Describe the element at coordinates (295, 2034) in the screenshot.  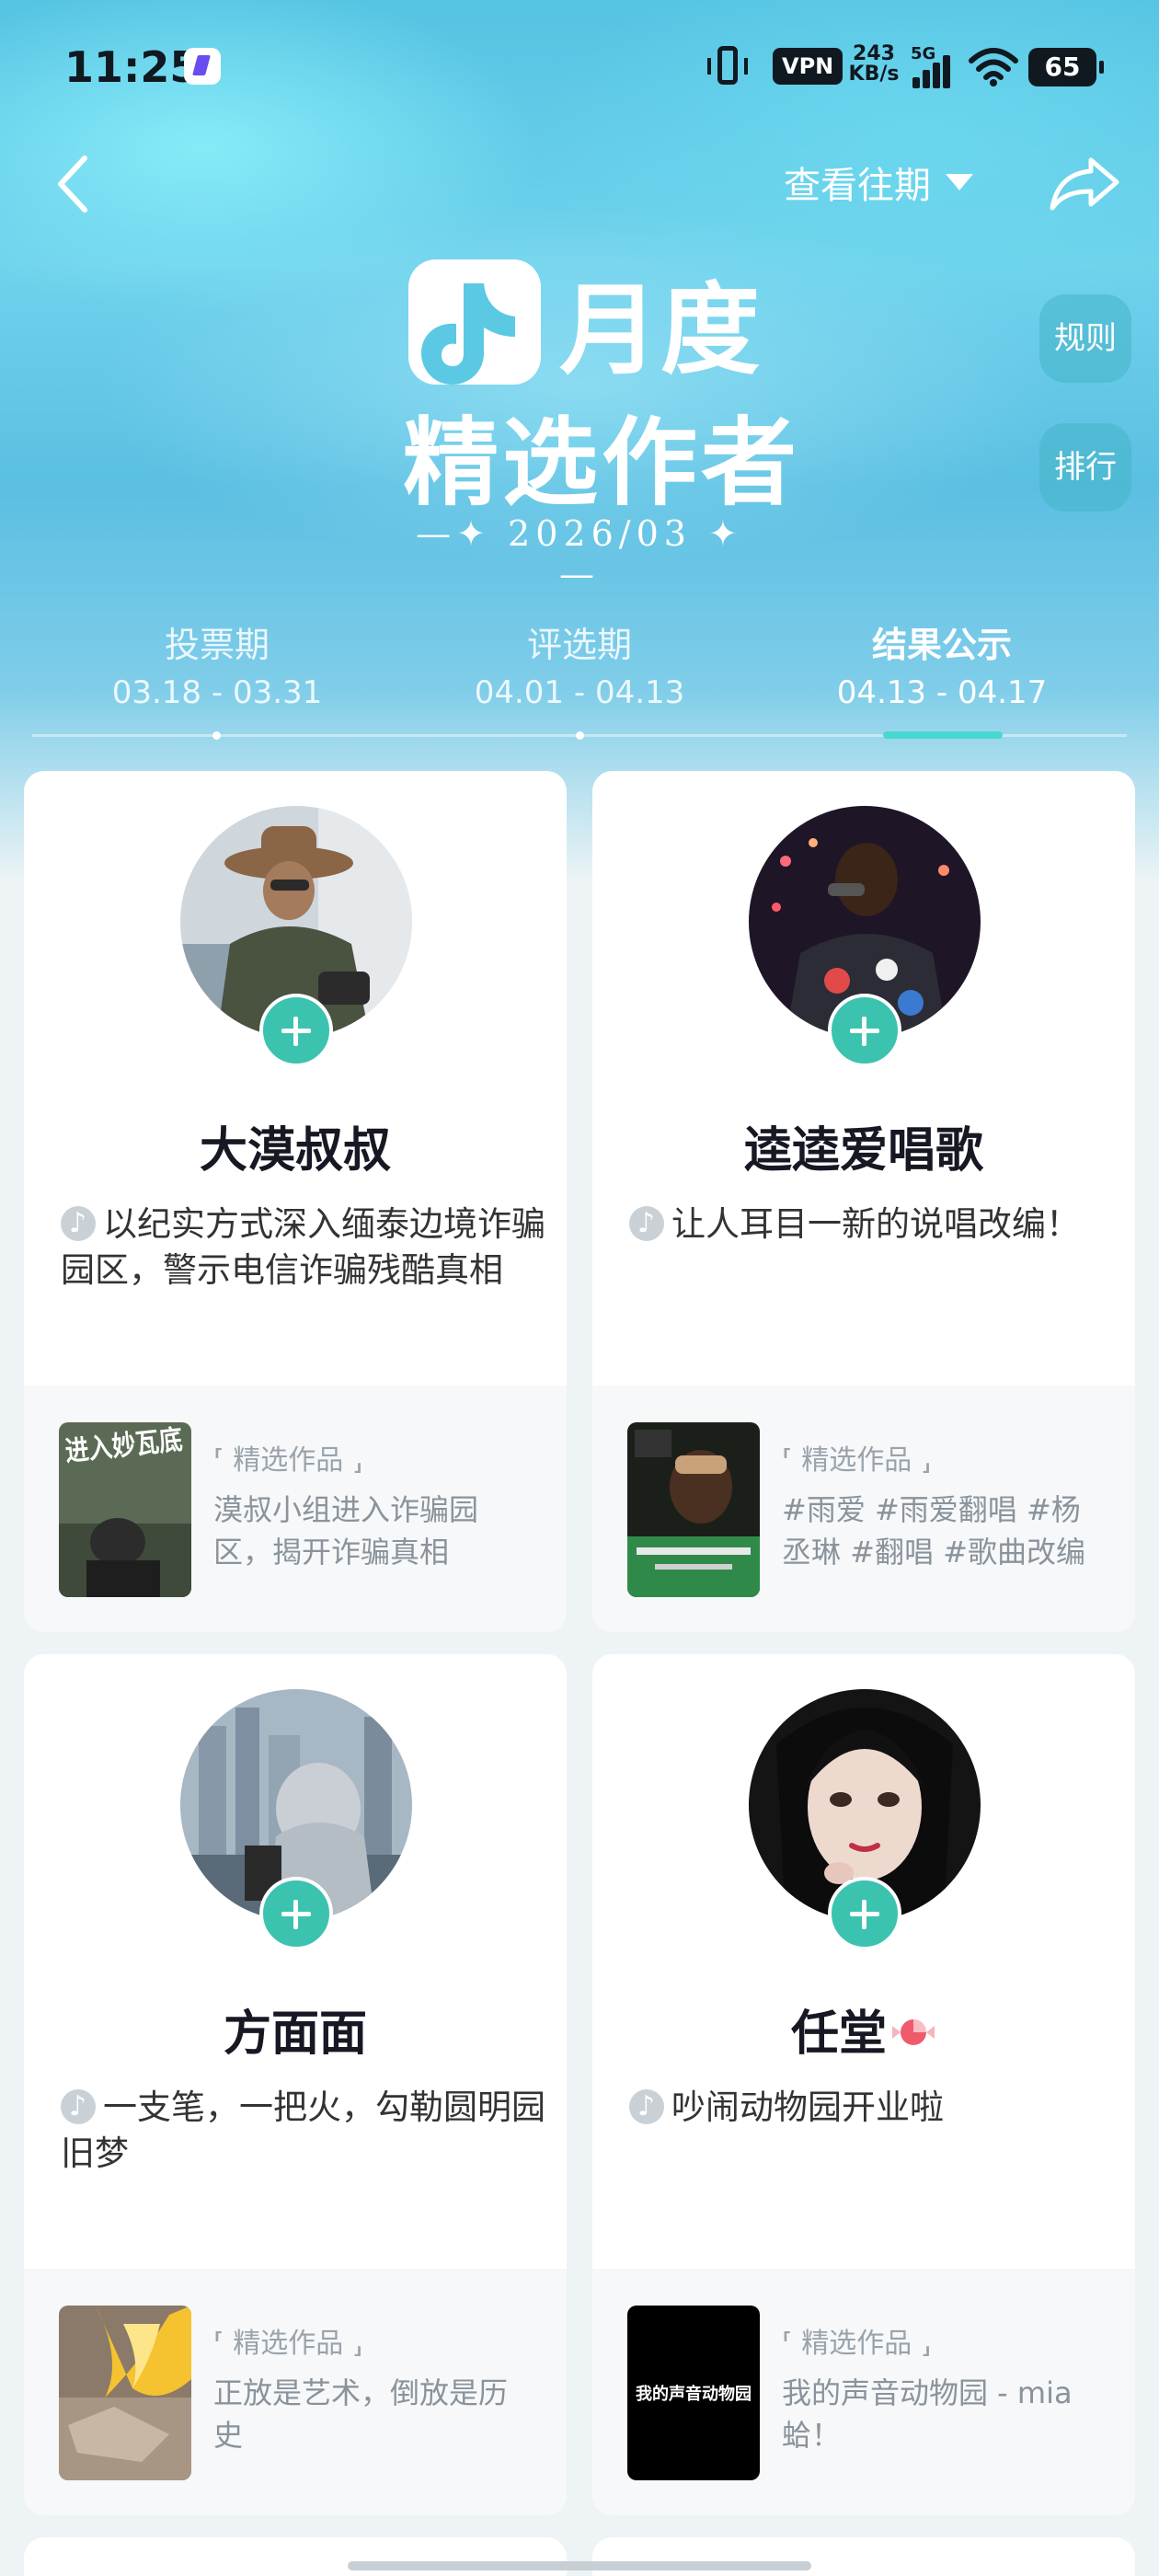
I see `author-name: 方面面` at that location.